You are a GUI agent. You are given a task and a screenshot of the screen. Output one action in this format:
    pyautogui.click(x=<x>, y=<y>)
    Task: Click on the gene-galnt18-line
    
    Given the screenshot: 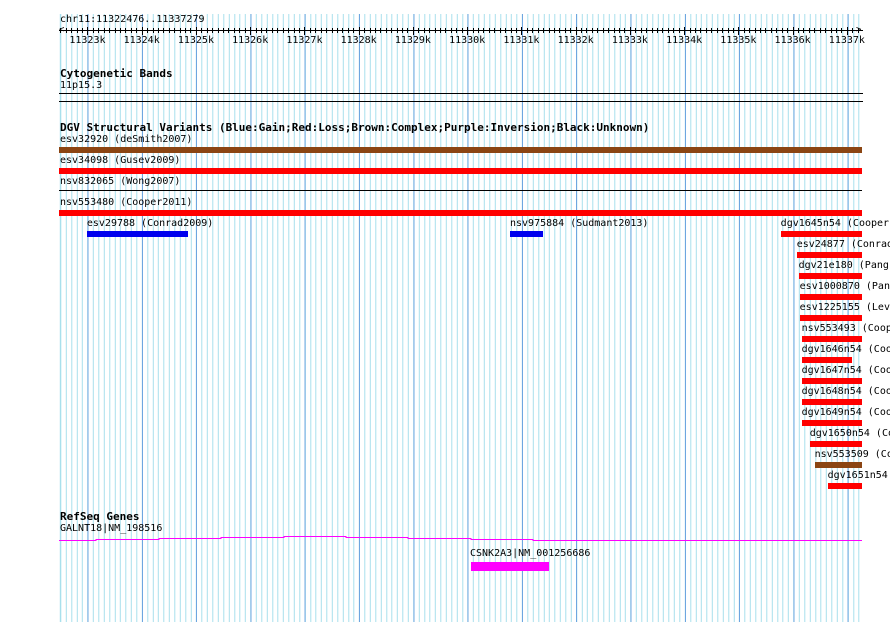 What is the action you would take?
    pyautogui.click(x=460, y=538)
    